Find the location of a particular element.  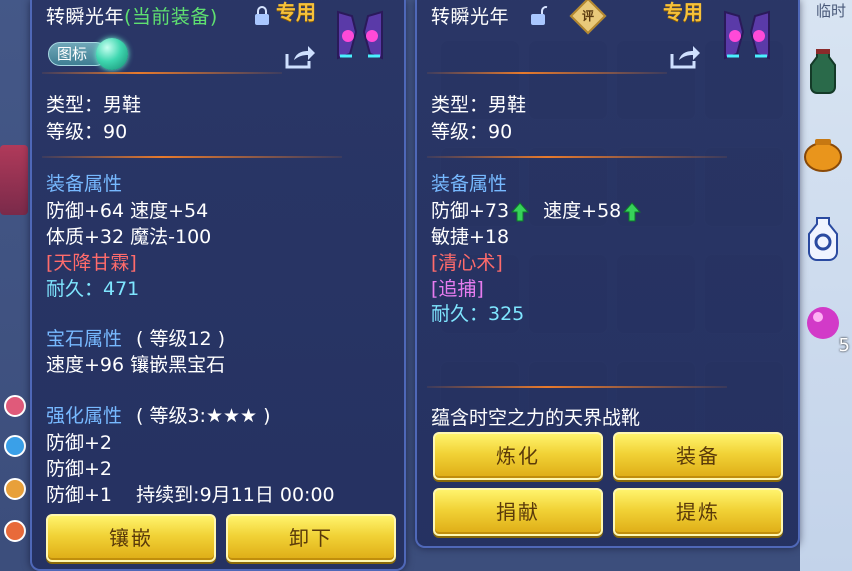

equipped-status: (当前装备) is located at coordinates (171, 17).